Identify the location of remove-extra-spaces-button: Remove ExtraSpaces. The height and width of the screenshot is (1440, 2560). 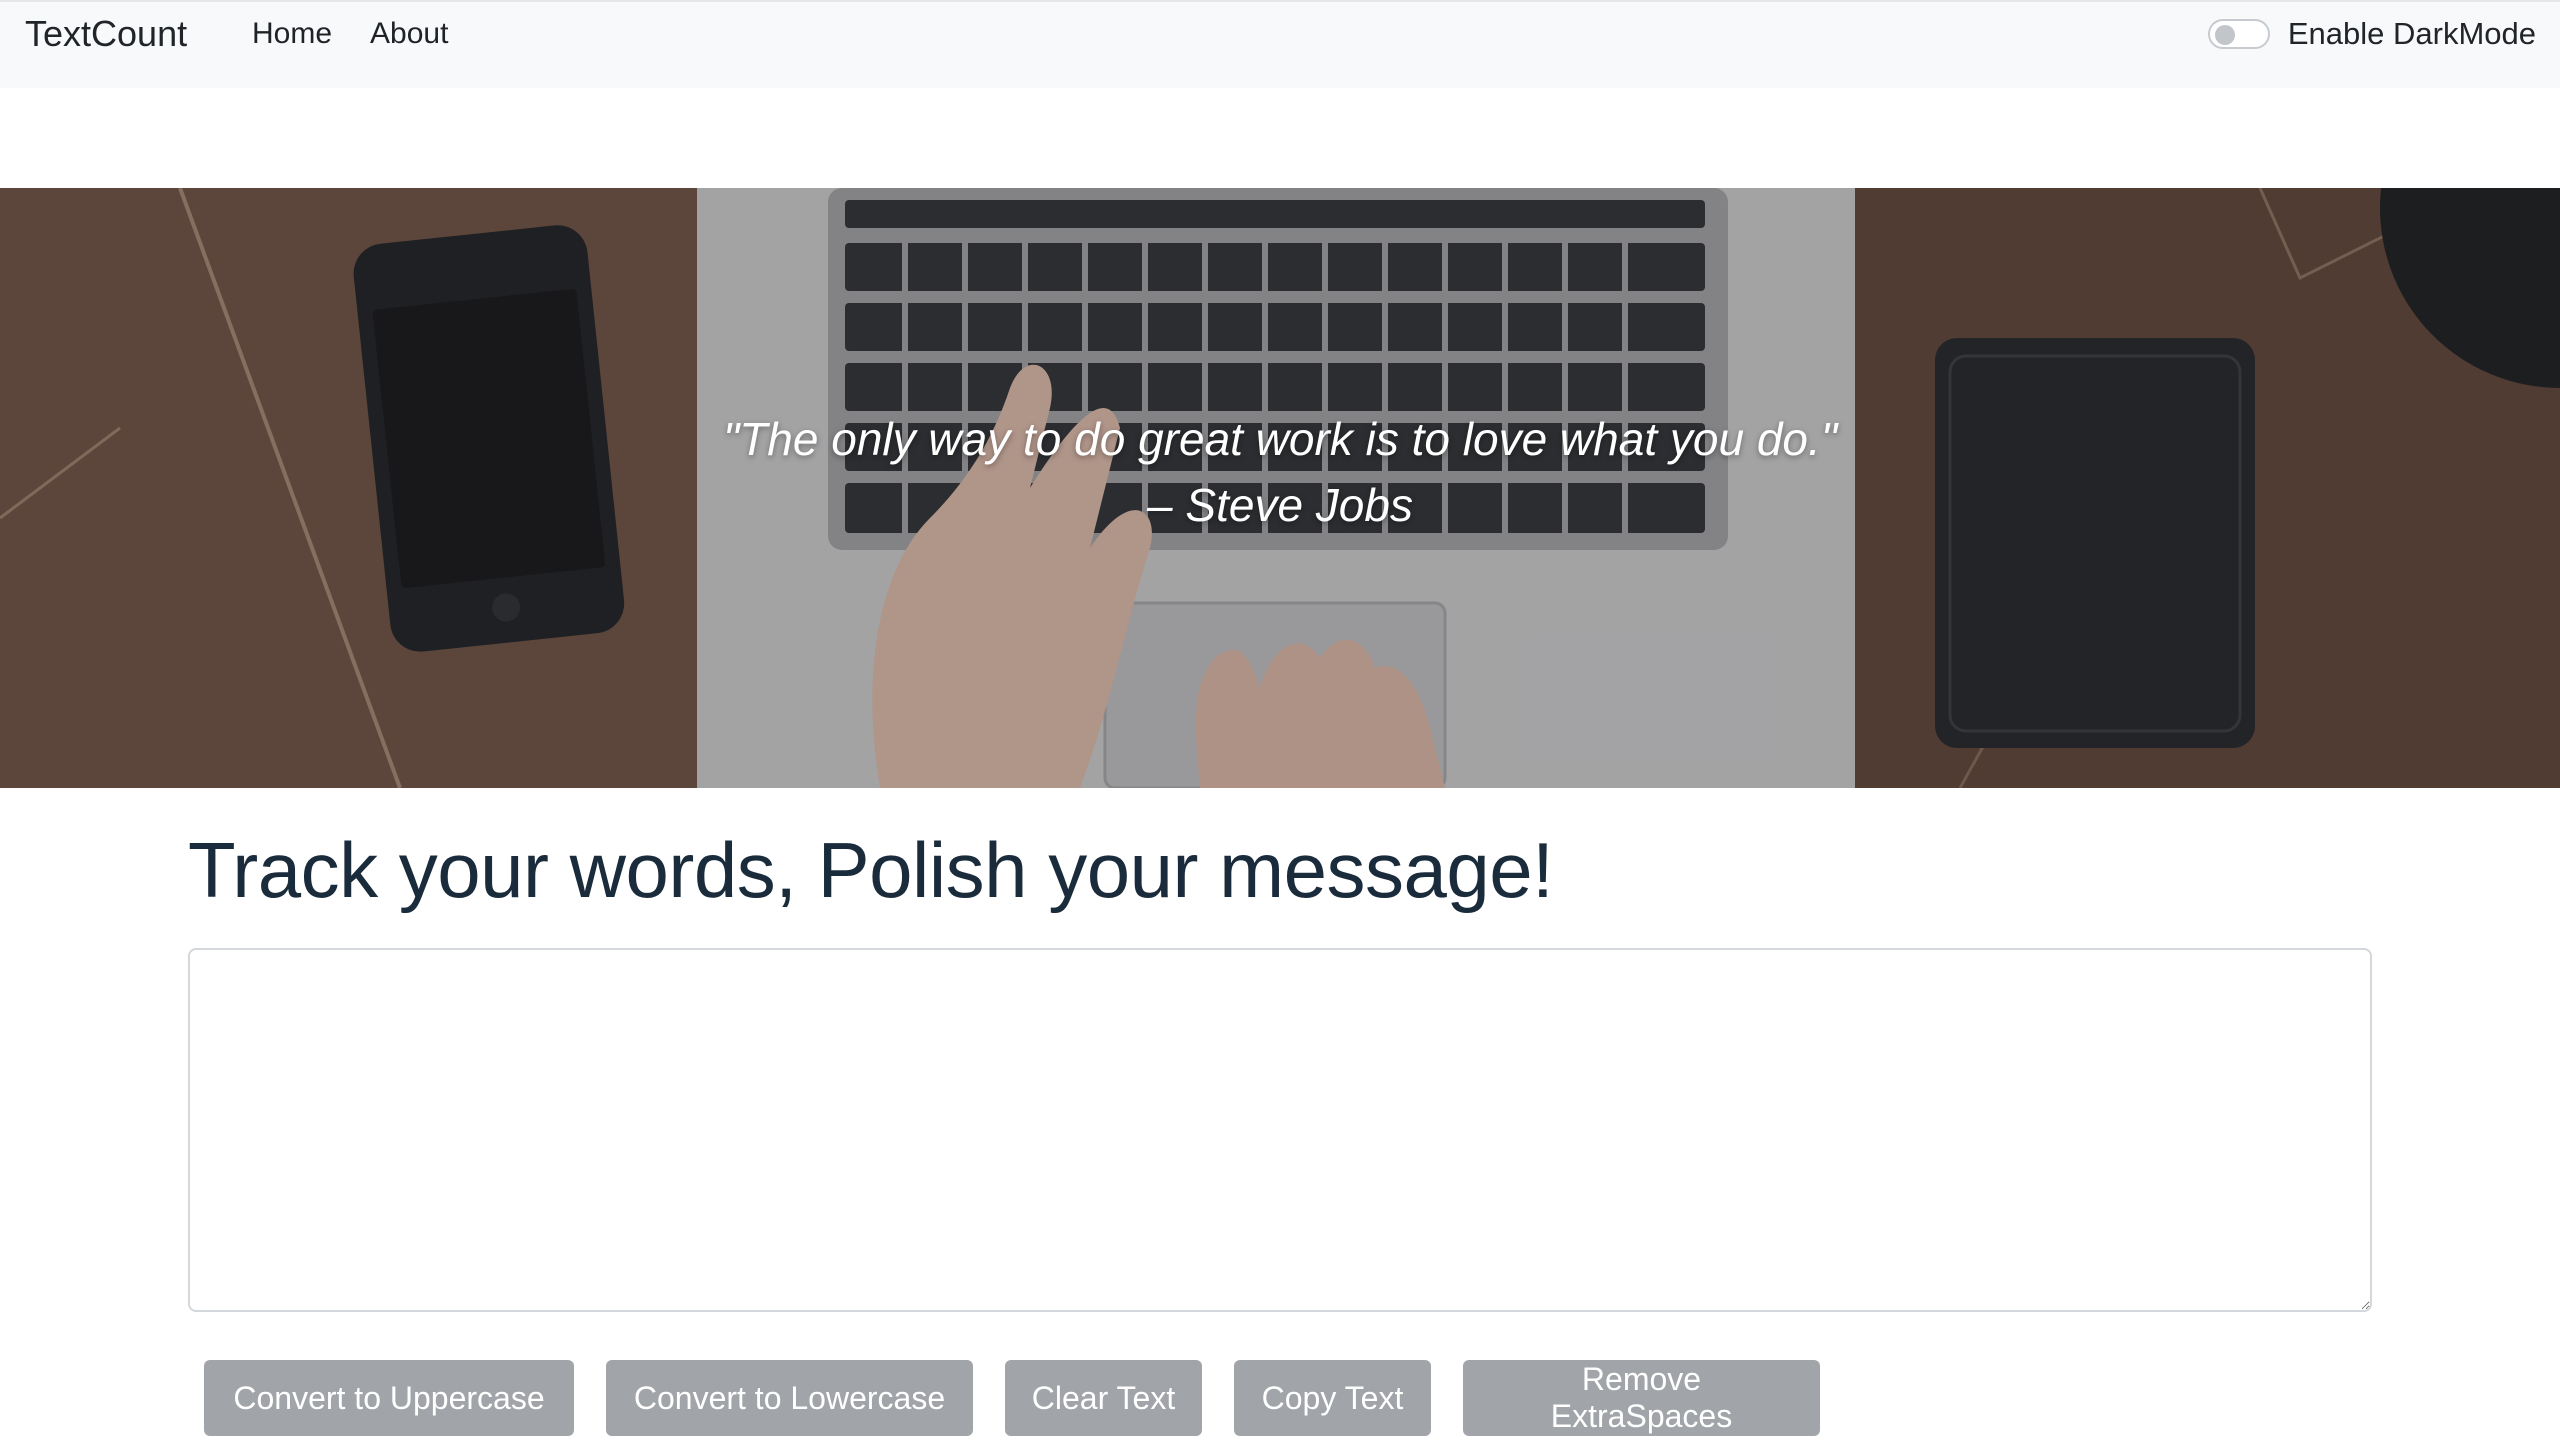
(1641, 1398).